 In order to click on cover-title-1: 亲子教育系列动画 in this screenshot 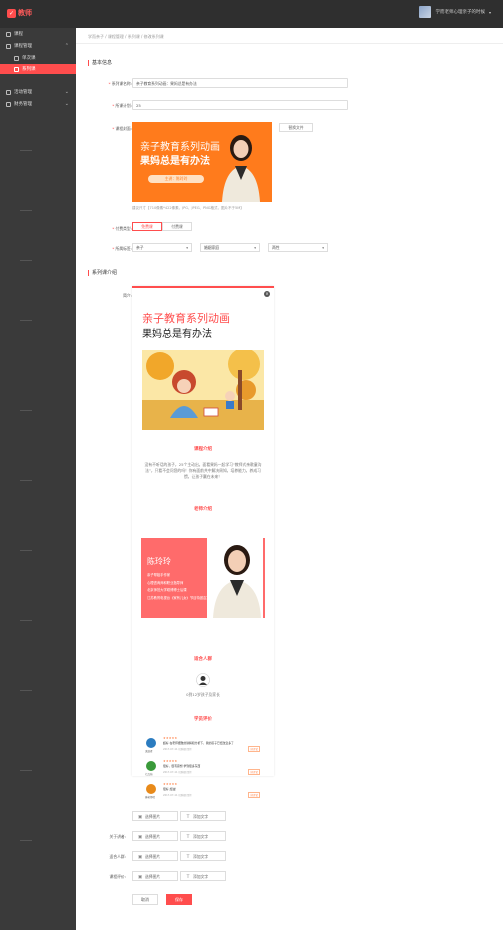, I will do `click(180, 147)`.